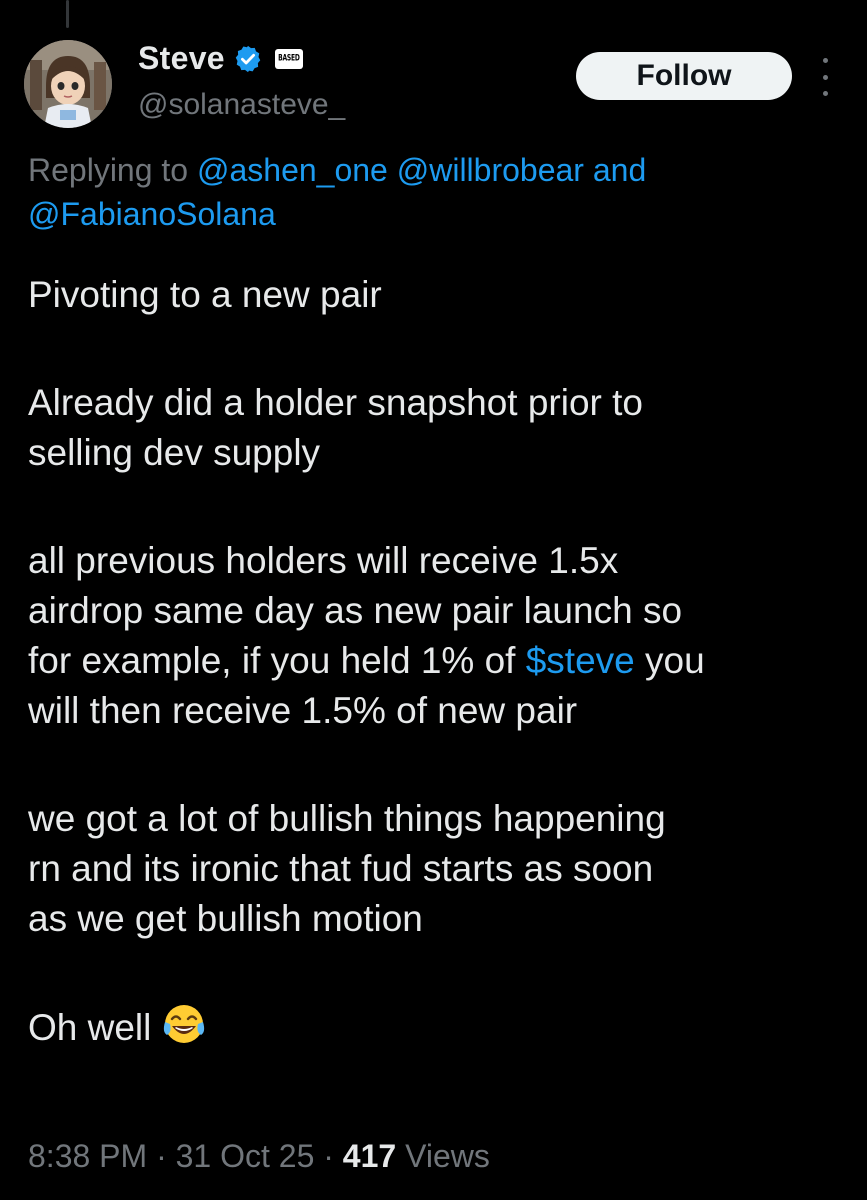  What do you see at coordinates (248, 59) in the screenshot?
I see `verified-badge-icon` at bounding box center [248, 59].